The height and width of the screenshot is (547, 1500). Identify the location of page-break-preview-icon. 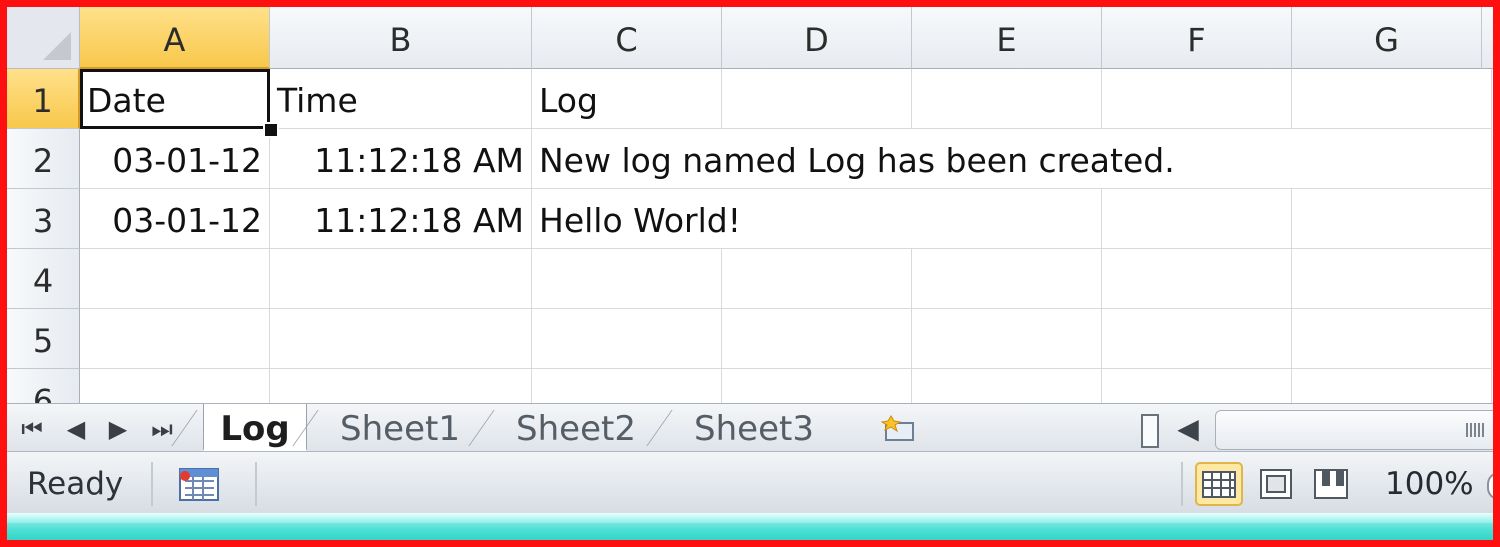
(1331, 484).